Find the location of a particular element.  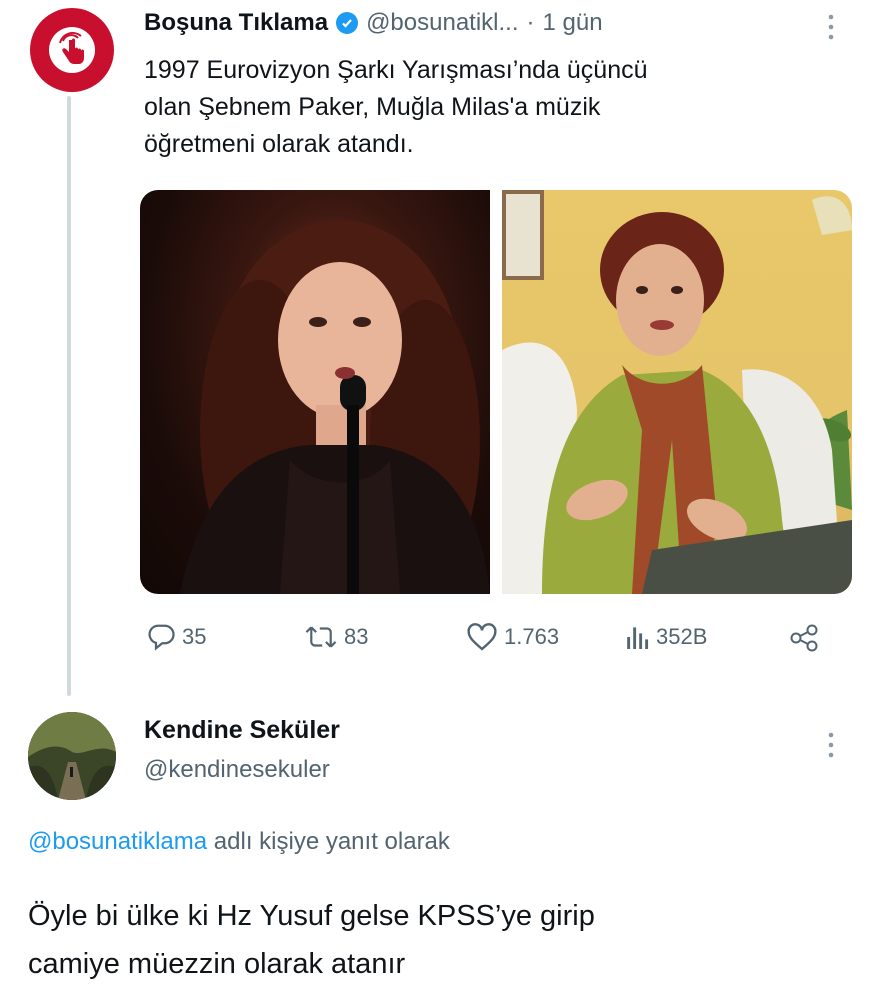

share-icon is located at coordinates (805, 640).